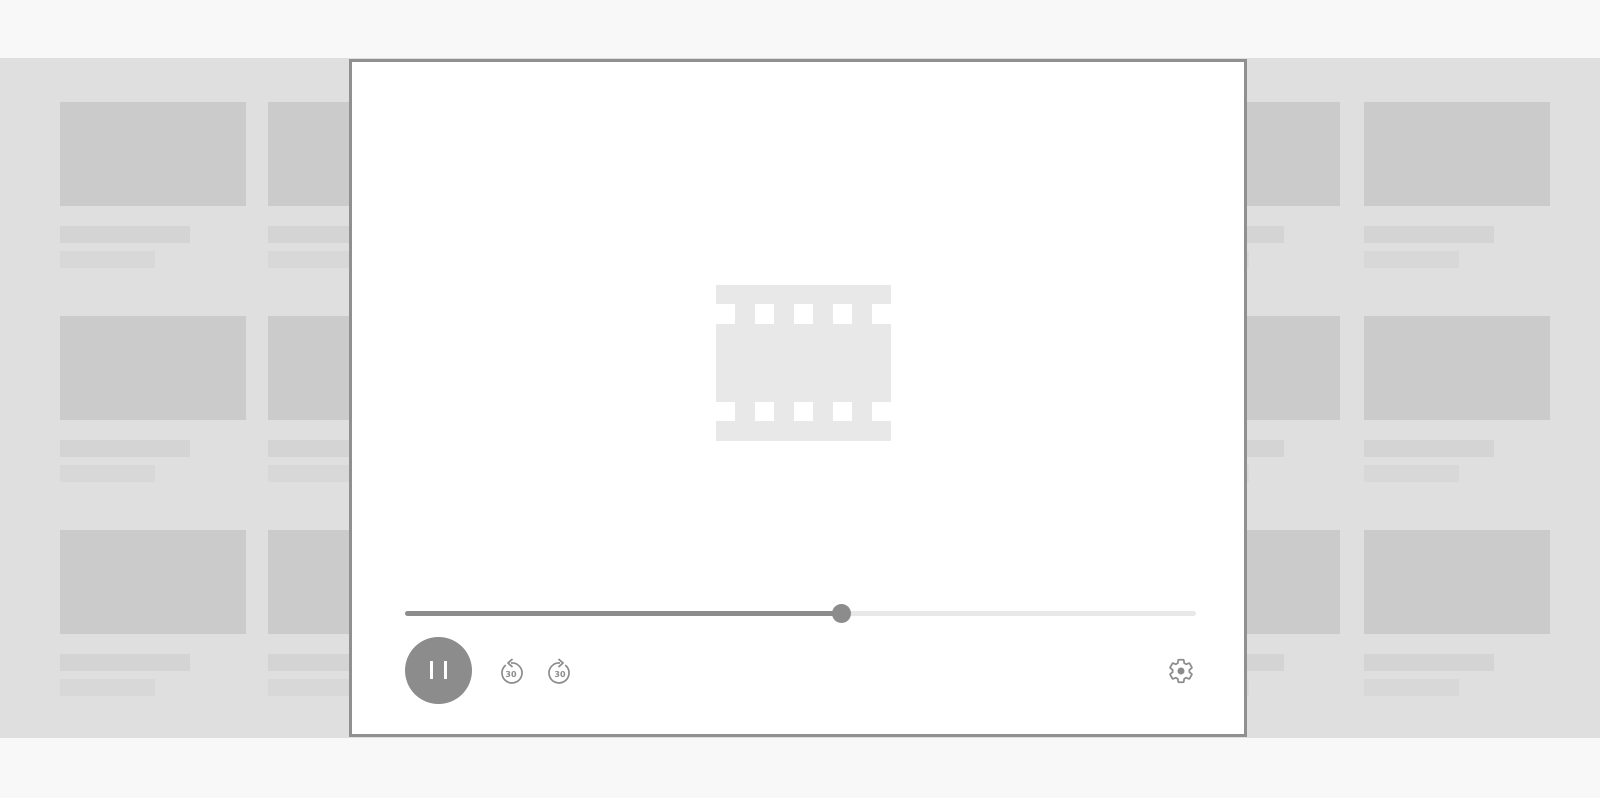 This screenshot has height=798, width=1600. I want to click on progress-fill, so click(623, 613).